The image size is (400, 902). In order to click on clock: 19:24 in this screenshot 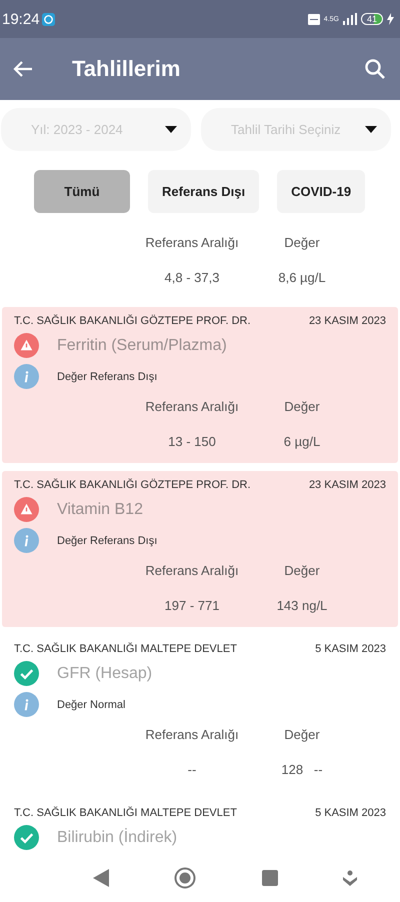, I will do `click(21, 19)`.